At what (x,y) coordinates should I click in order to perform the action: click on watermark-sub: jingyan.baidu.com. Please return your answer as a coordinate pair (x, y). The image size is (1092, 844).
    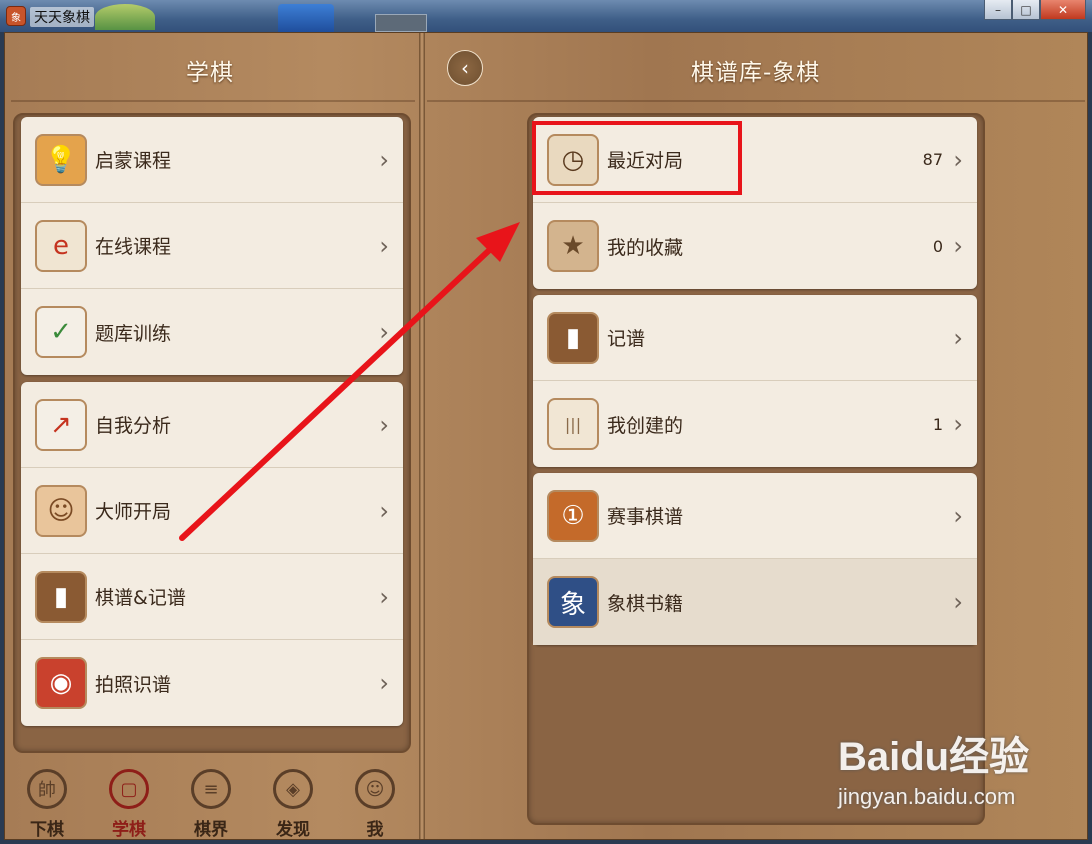
    Looking at the image, I should click on (927, 796).